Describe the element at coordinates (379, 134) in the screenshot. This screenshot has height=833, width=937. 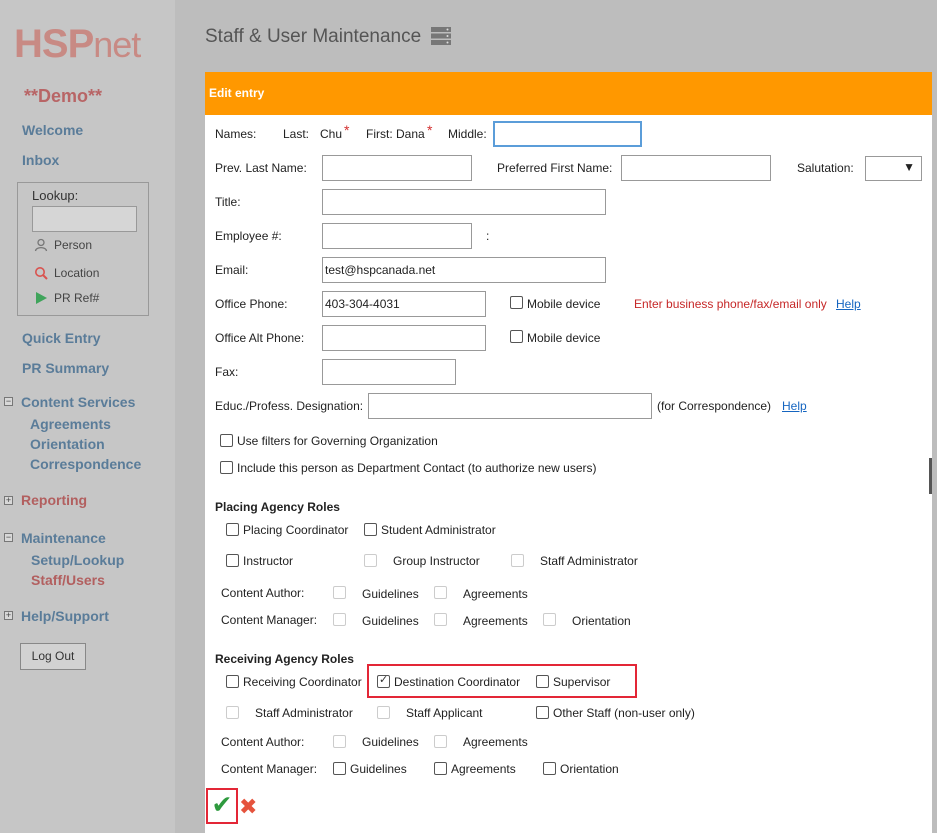
I see `first-label: First:` at that location.